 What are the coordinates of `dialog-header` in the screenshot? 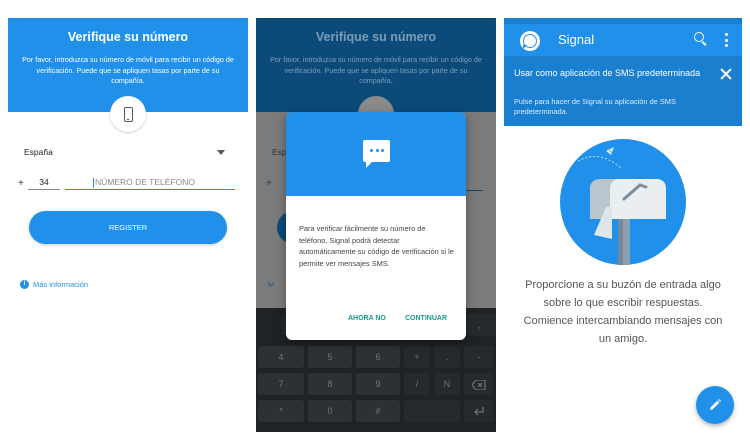 It's located at (376, 154).